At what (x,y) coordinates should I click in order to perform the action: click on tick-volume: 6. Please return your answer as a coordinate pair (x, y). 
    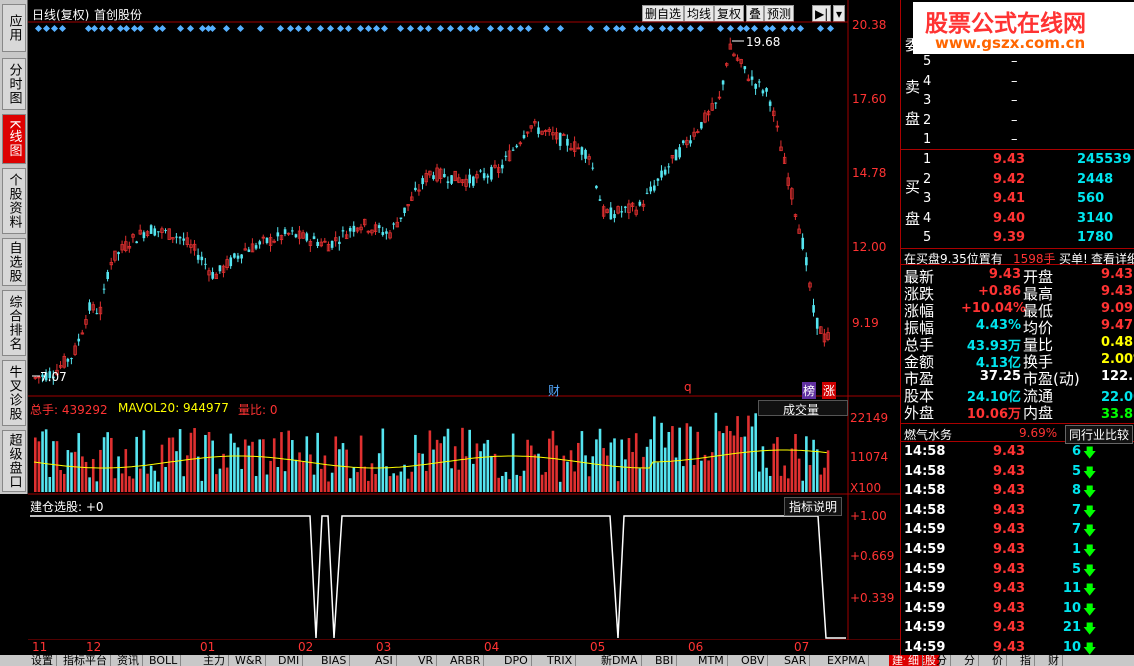
    Looking at the image, I should click on (1076, 451).